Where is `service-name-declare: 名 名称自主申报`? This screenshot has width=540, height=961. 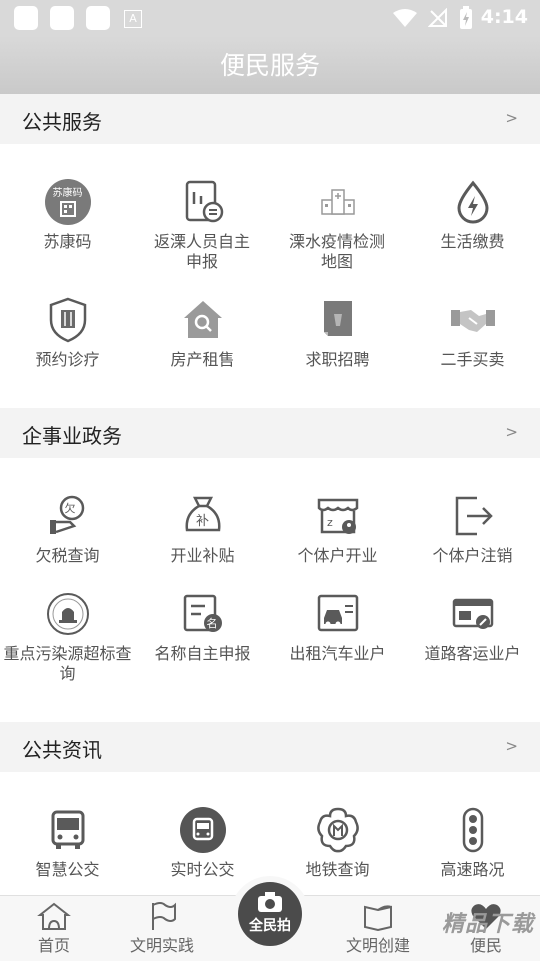 service-name-declare: 名 名称自主申报 is located at coordinates (202, 627).